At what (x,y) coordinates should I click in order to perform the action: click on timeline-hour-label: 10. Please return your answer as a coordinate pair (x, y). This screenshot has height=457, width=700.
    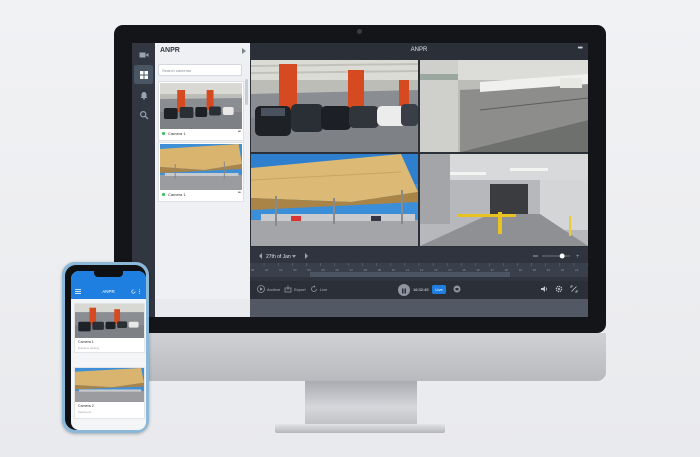
    Looking at the image, I should click on (394, 270).